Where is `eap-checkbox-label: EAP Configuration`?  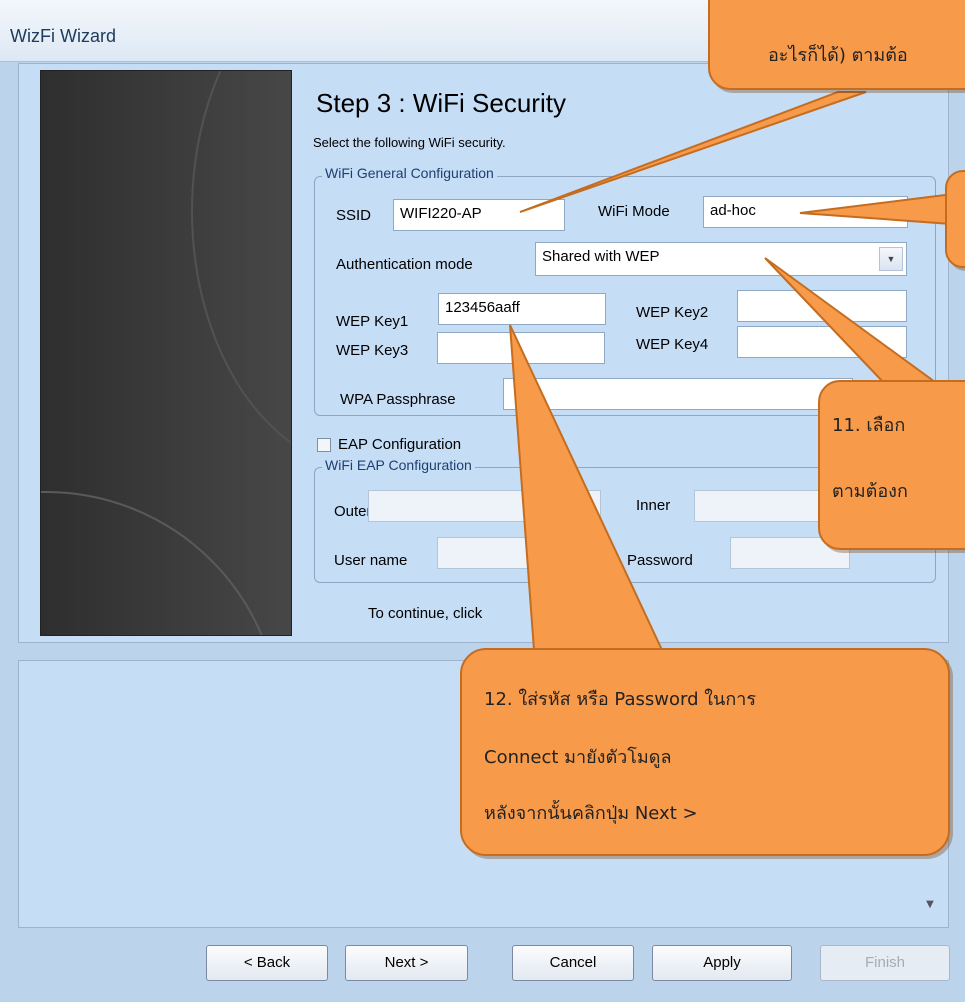
eap-checkbox-label: EAP Configuration is located at coordinates (400, 444).